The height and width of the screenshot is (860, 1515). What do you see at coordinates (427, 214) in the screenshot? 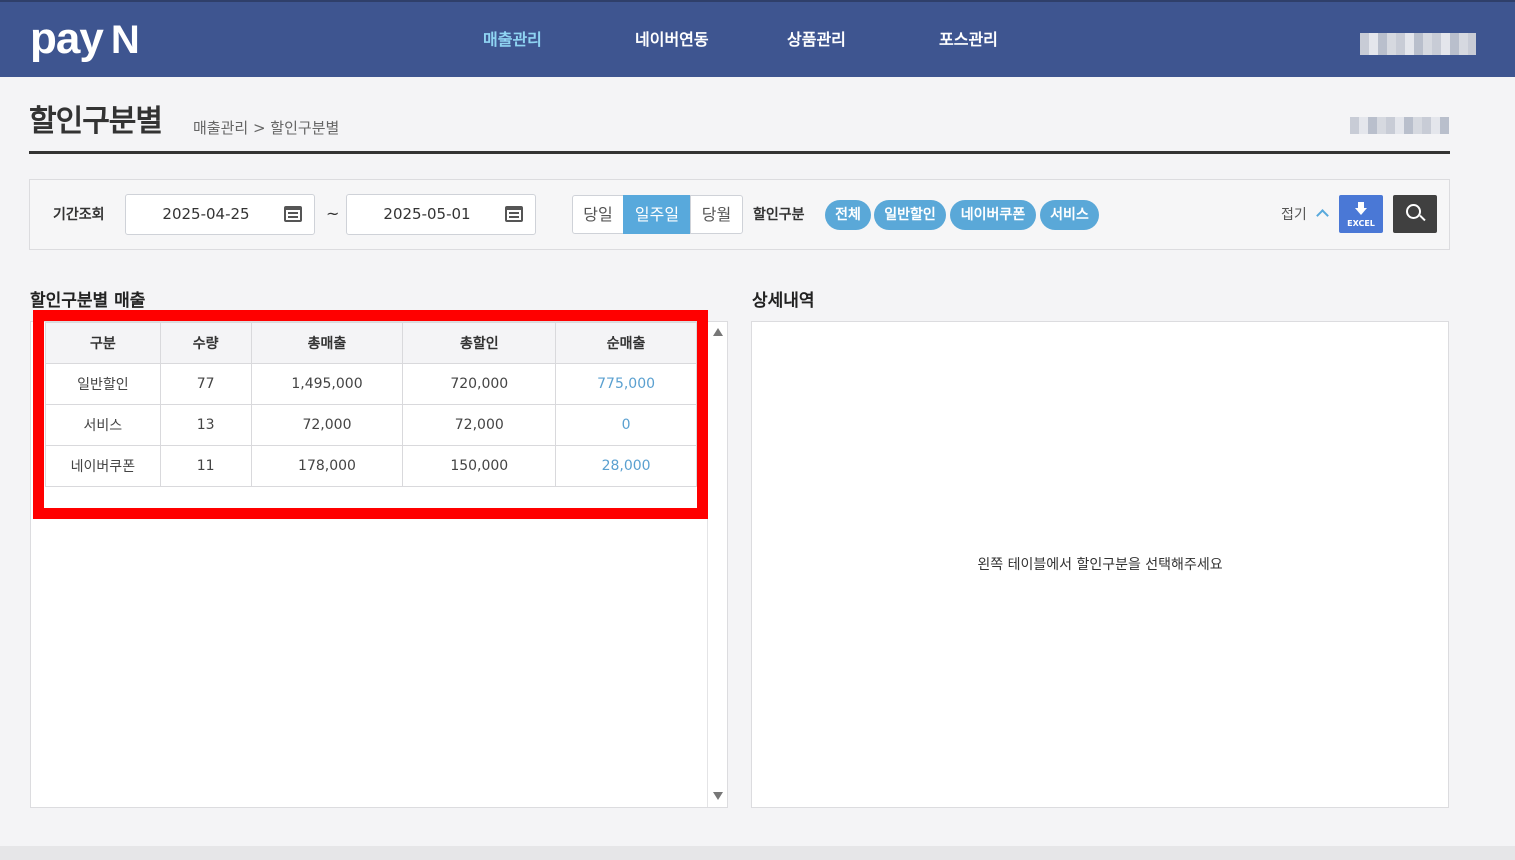
I see `end-date-value: 2025-05-01` at bounding box center [427, 214].